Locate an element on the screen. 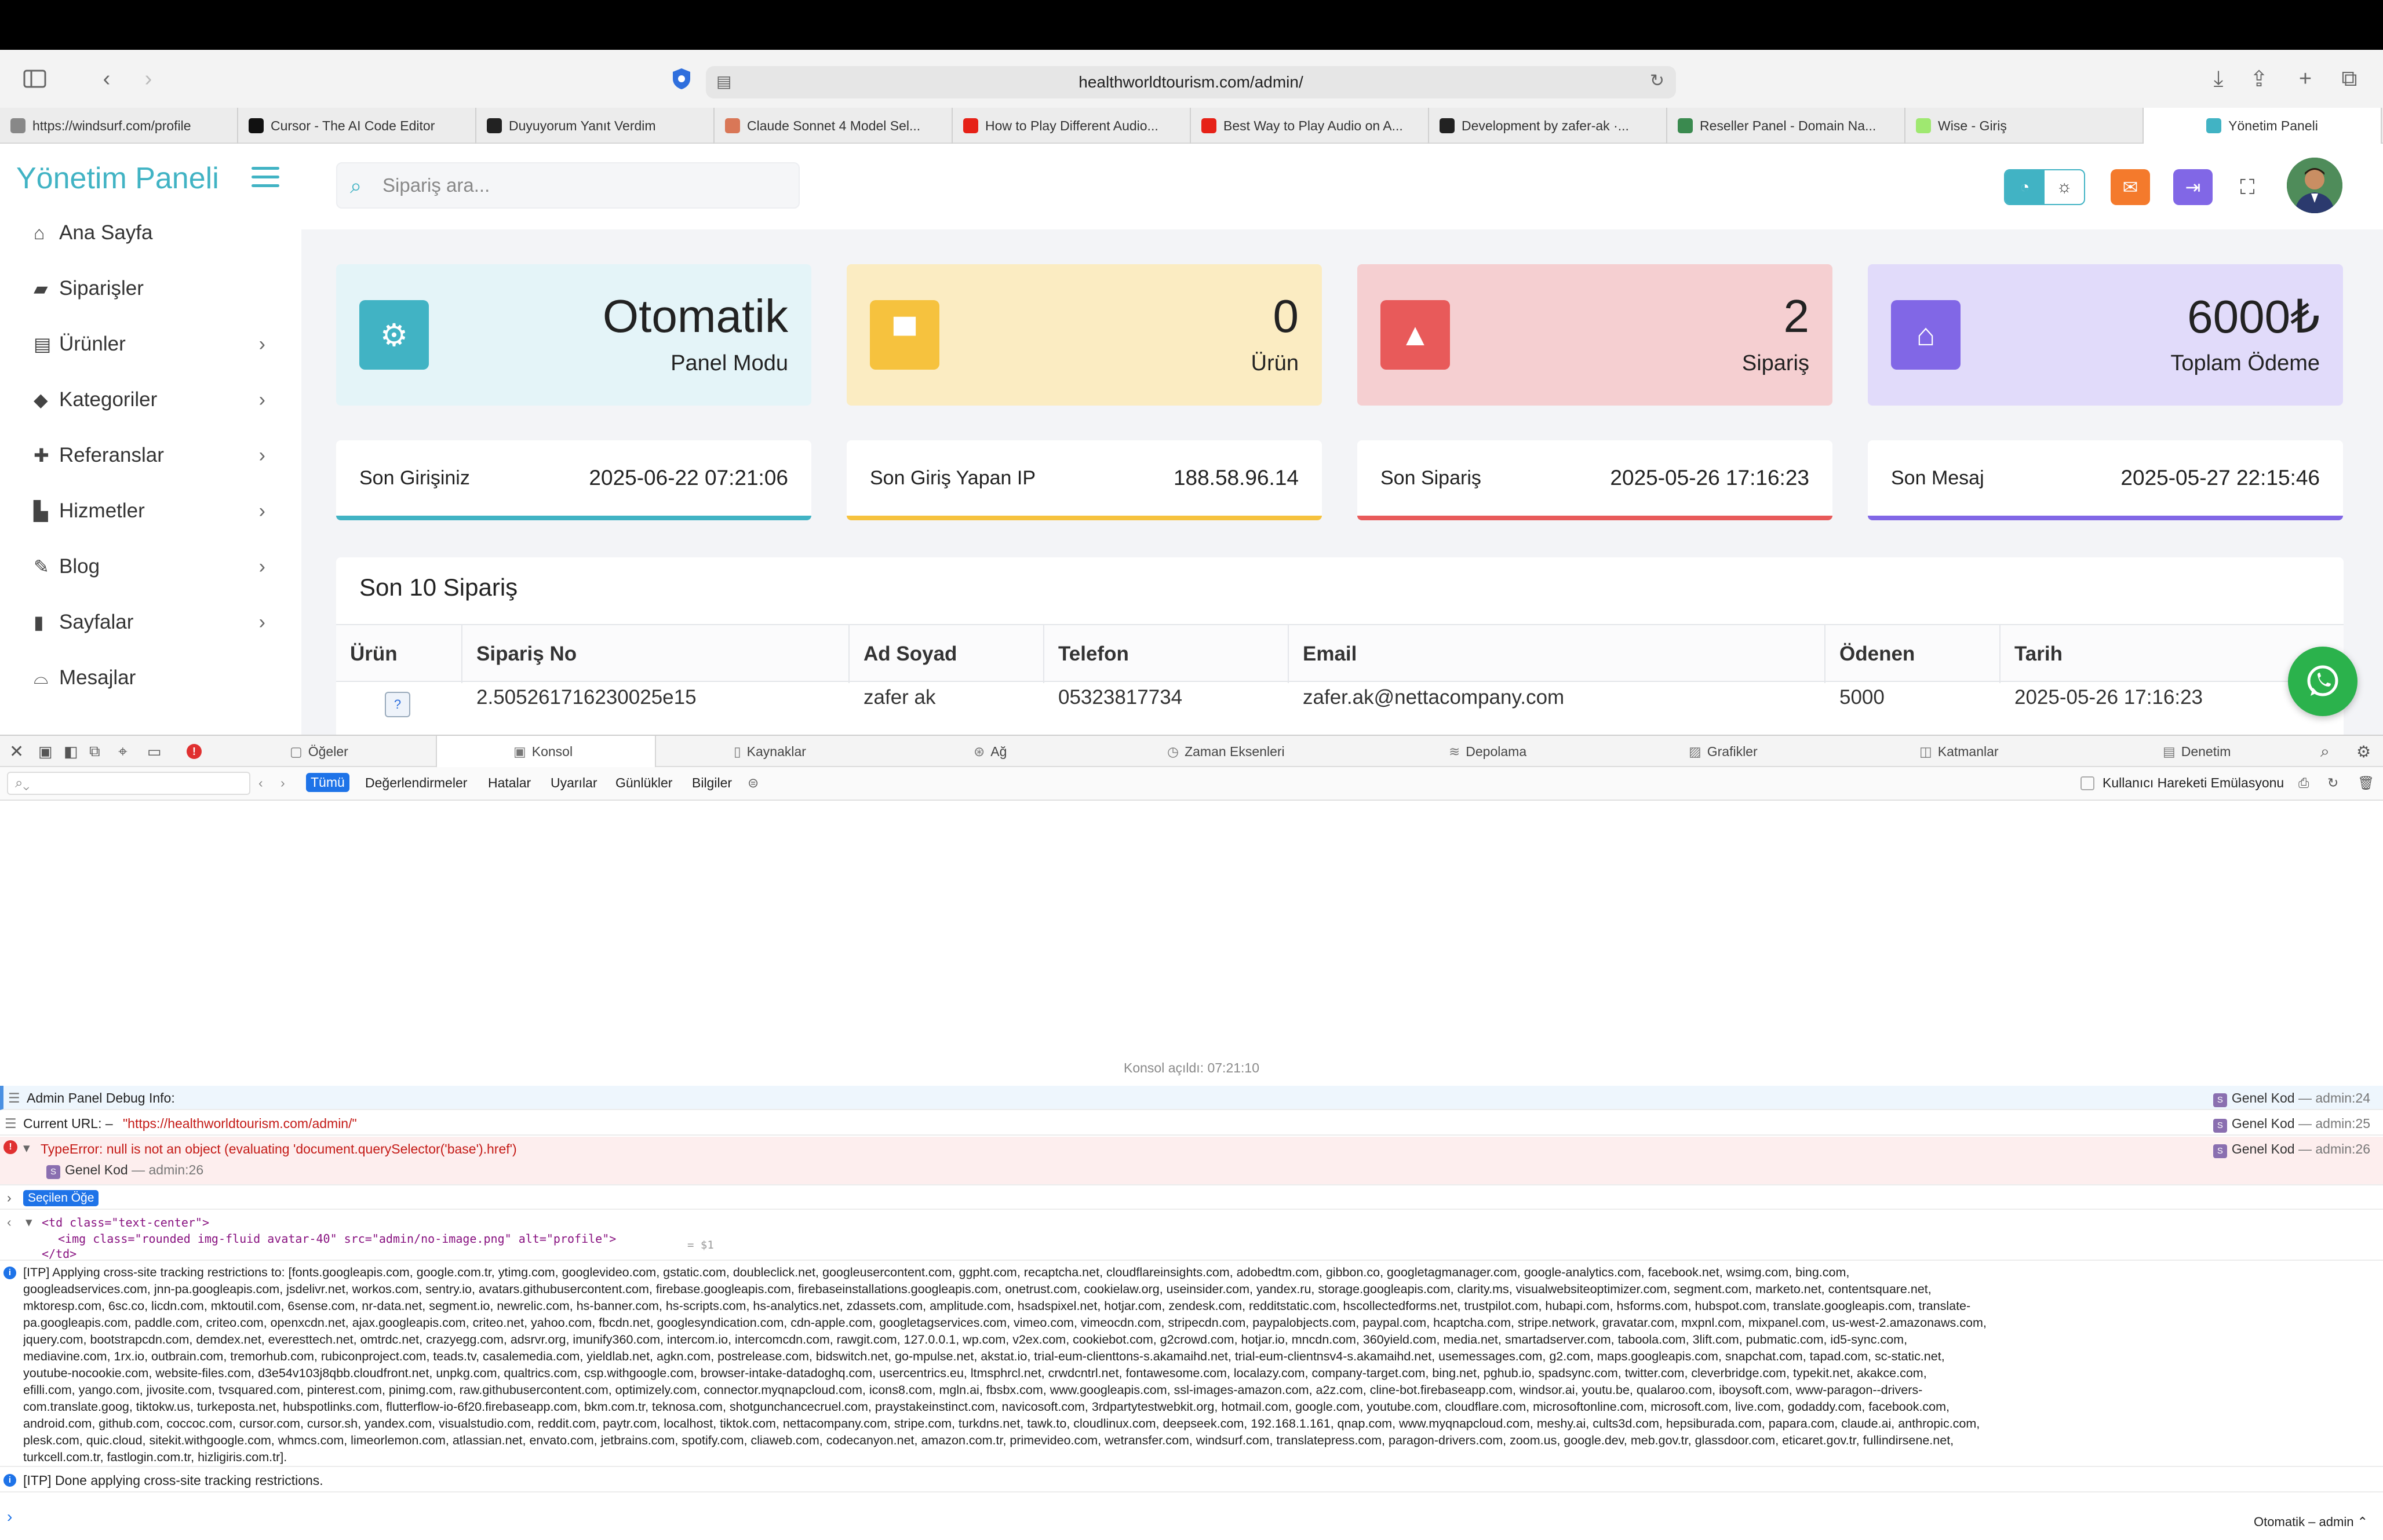 This screenshot has width=2383, height=1540. column-header: Ad Soyad is located at coordinates (947, 654).